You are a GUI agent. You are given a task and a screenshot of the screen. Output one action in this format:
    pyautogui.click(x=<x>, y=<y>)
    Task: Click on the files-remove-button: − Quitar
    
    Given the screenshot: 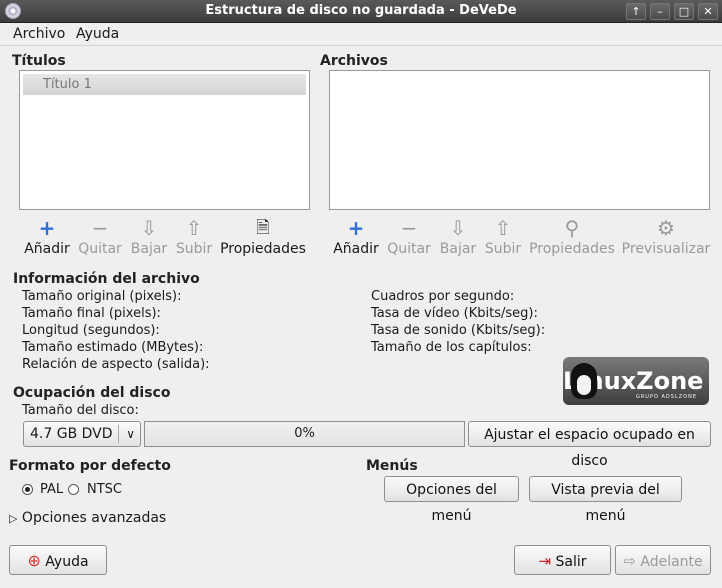 What is the action you would take?
    pyautogui.click(x=409, y=237)
    